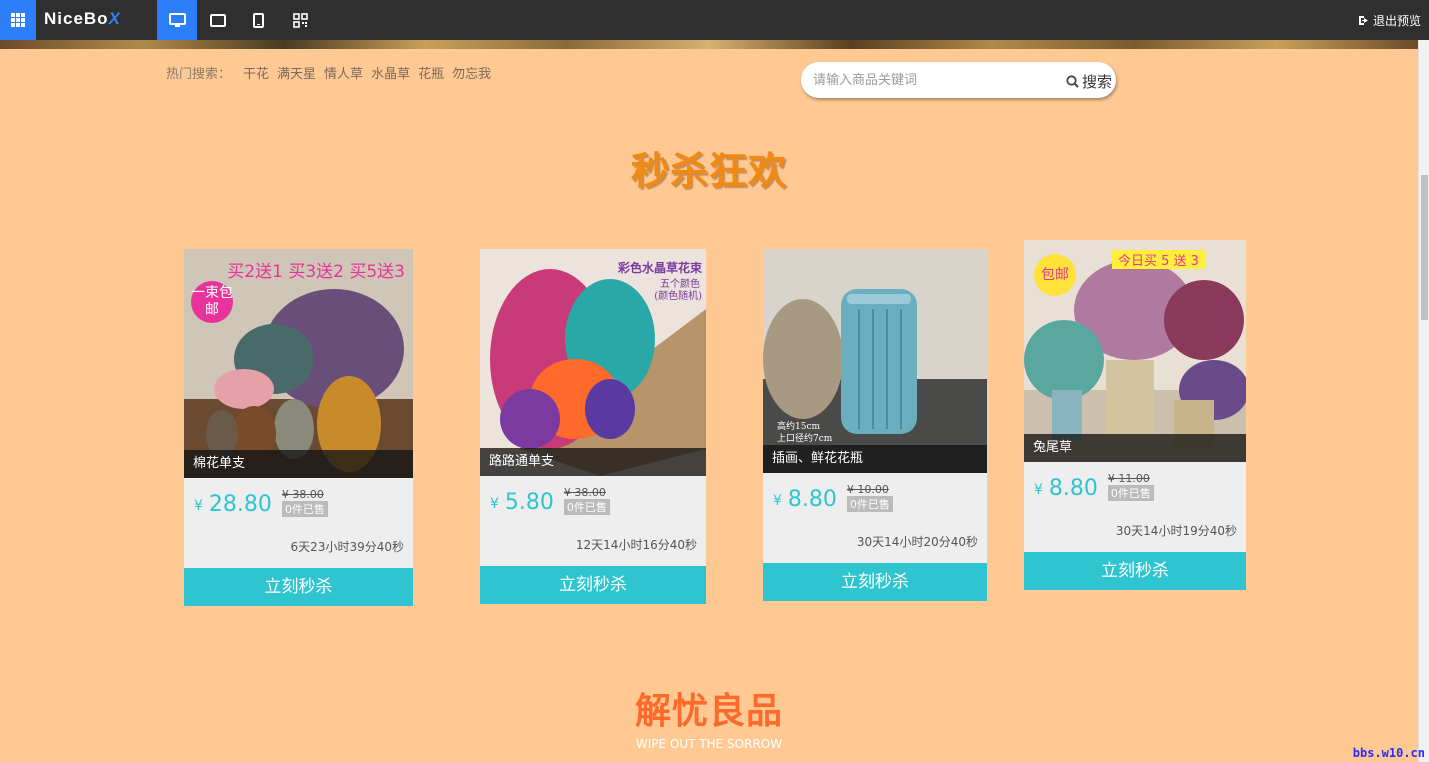  I want to click on desktop-icon, so click(177, 19).